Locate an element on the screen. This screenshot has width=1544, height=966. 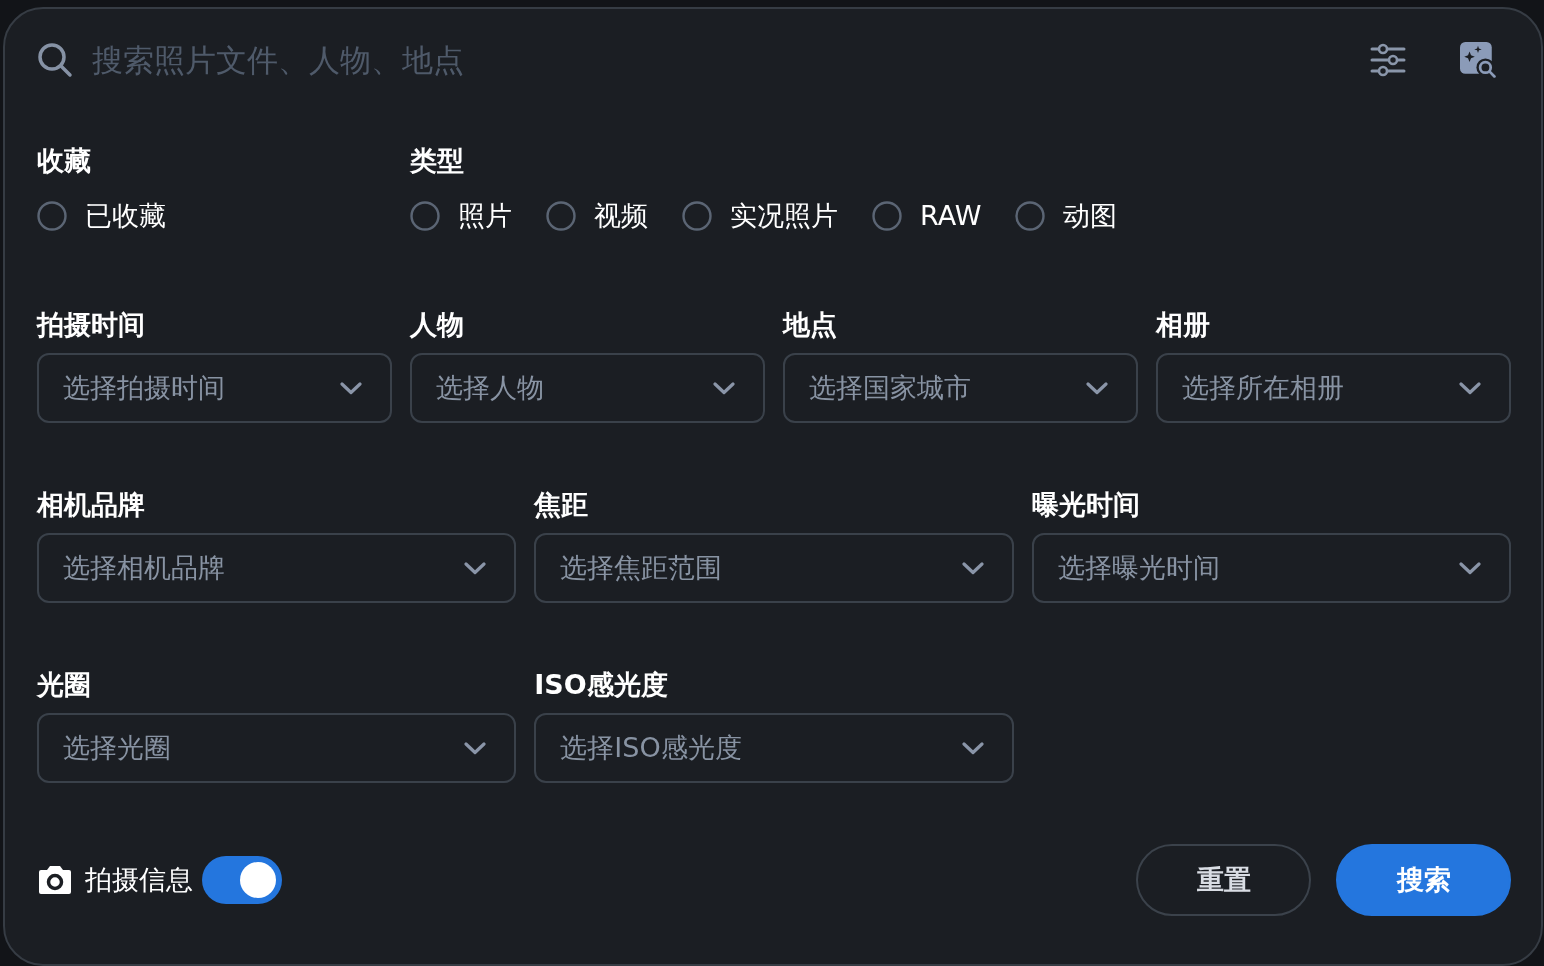
dropdown-field: 选择拍摄时间 is located at coordinates (214, 388).